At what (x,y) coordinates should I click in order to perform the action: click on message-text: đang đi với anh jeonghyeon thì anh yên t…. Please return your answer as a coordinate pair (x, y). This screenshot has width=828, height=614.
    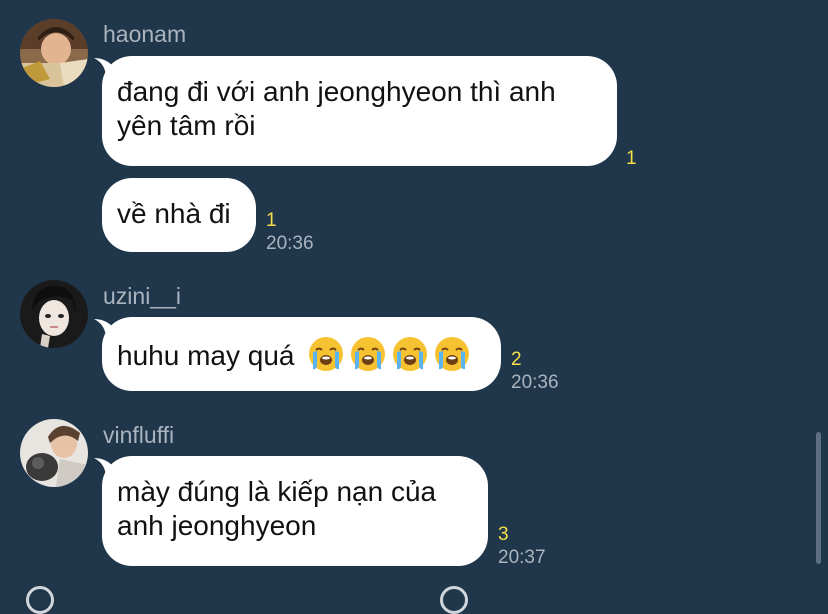
    Looking at the image, I should click on (336, 108).